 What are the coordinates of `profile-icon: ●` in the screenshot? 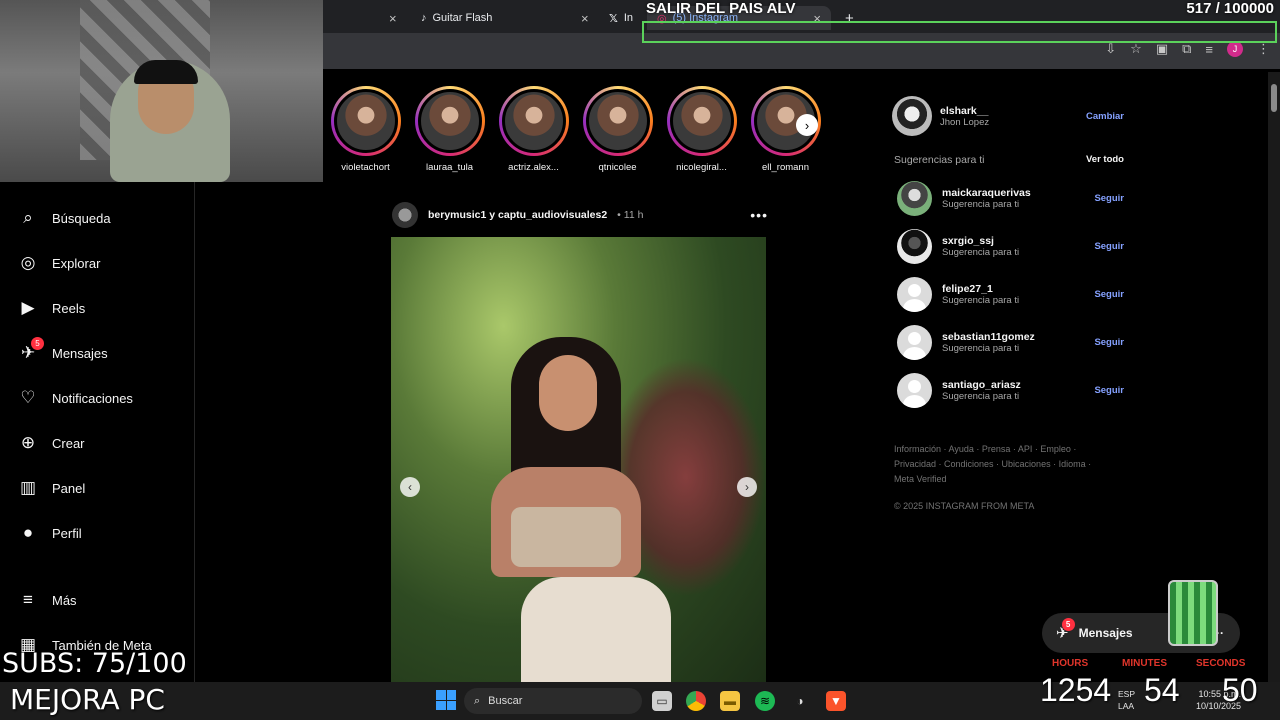 It's located at (28, 532).